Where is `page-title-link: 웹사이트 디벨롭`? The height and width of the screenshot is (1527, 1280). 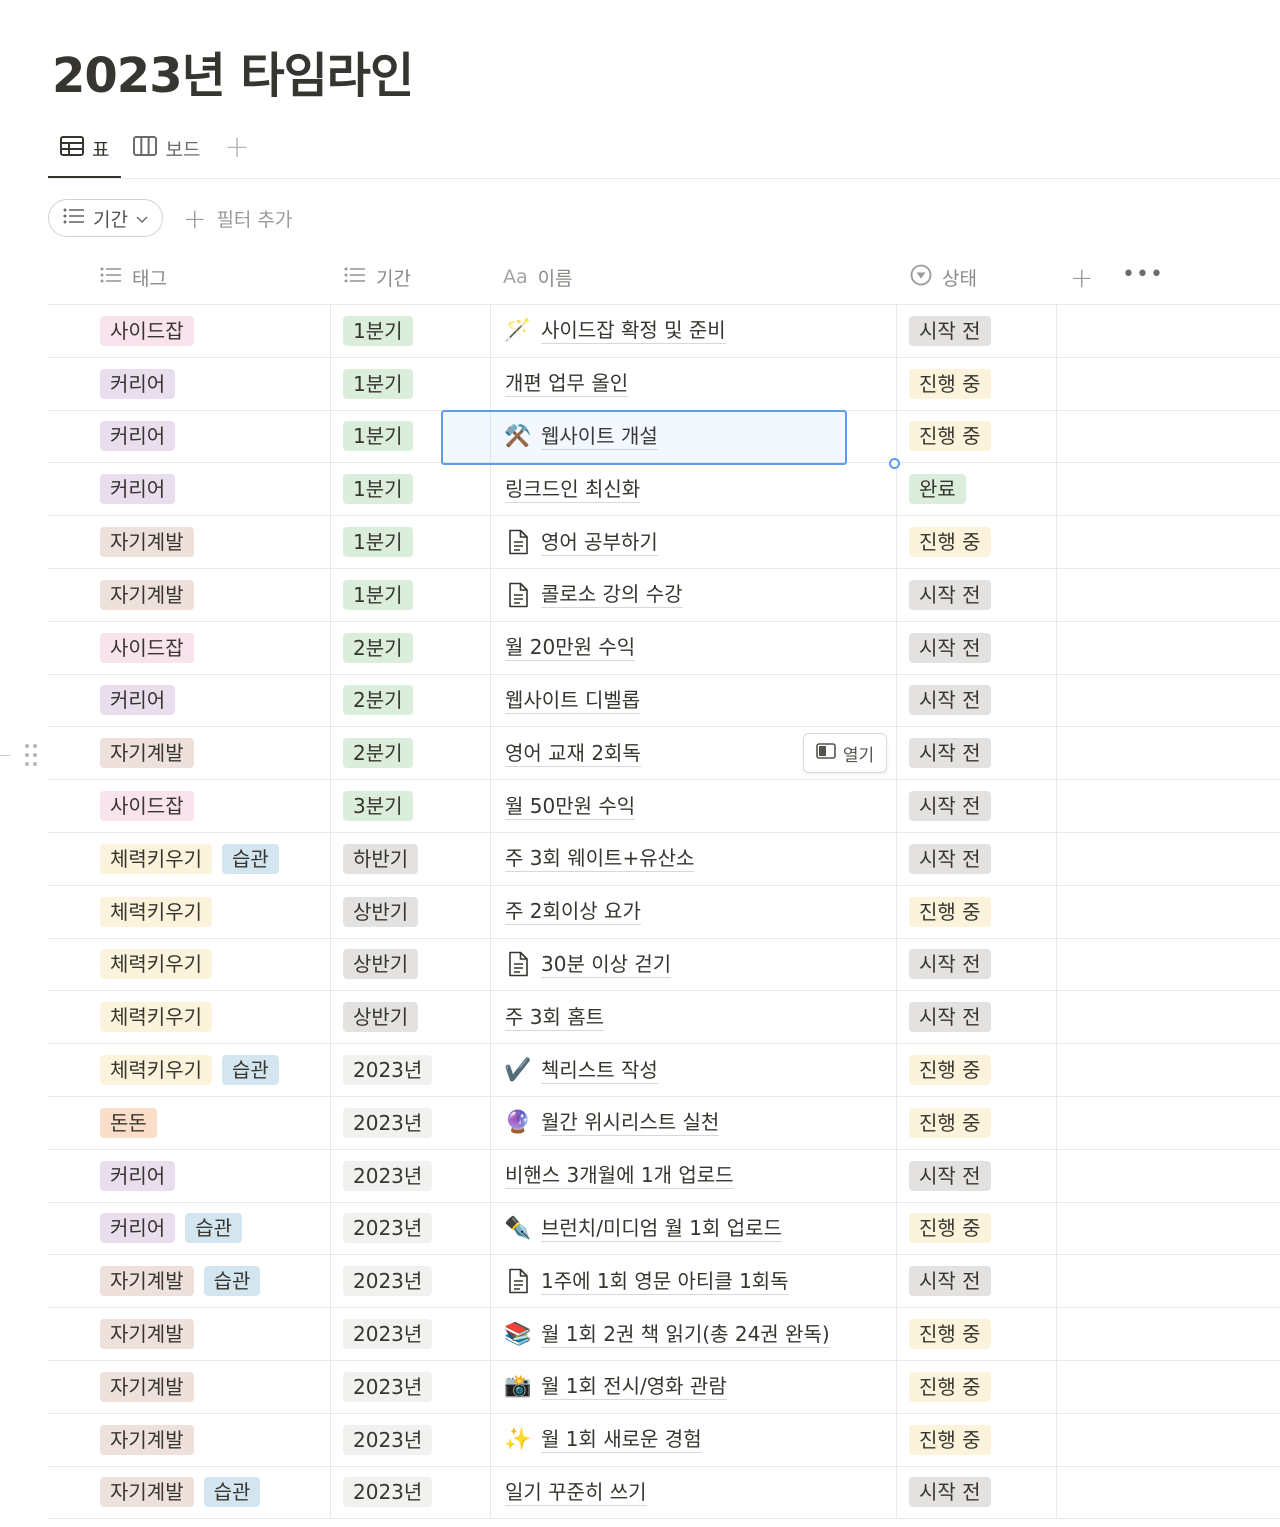
page-title-link: 웹사이트 디벨롭 is located at coordinates (573, 700).